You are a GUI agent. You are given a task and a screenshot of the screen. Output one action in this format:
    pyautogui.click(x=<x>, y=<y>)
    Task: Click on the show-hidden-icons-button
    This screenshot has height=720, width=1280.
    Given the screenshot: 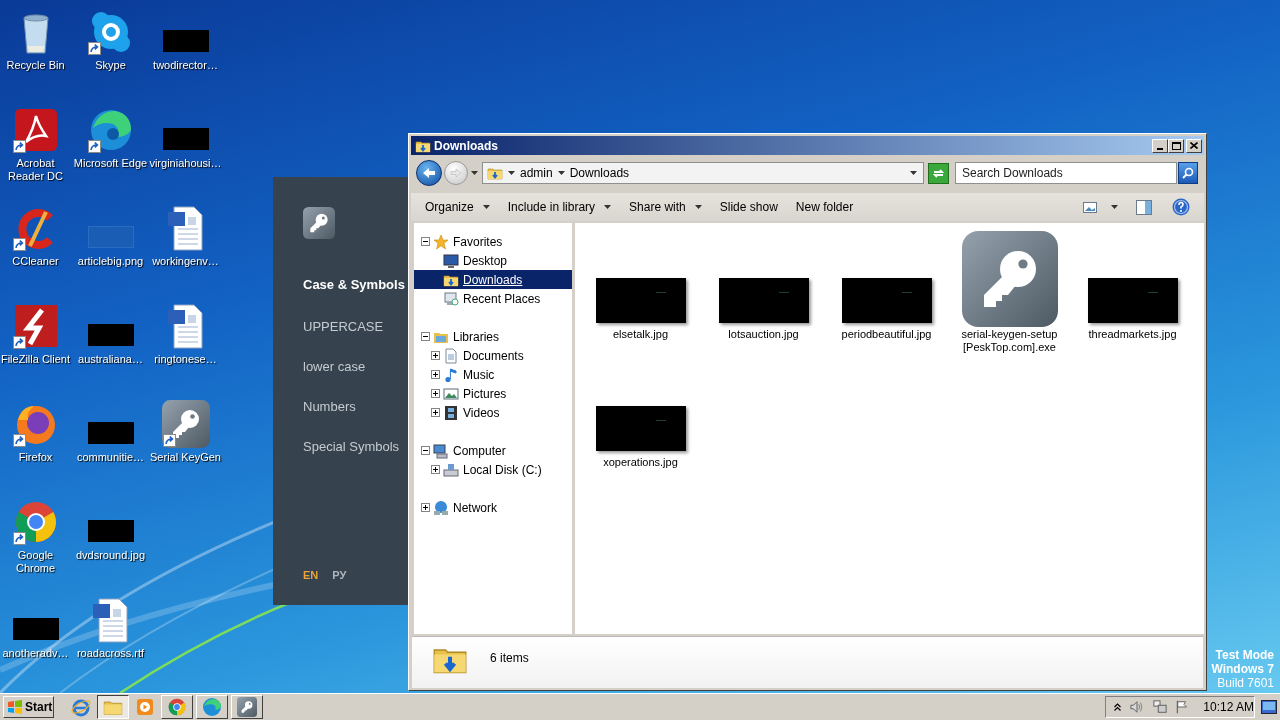 What is the action you would take?
    pyautogui.click(x=1117, y=707)
    